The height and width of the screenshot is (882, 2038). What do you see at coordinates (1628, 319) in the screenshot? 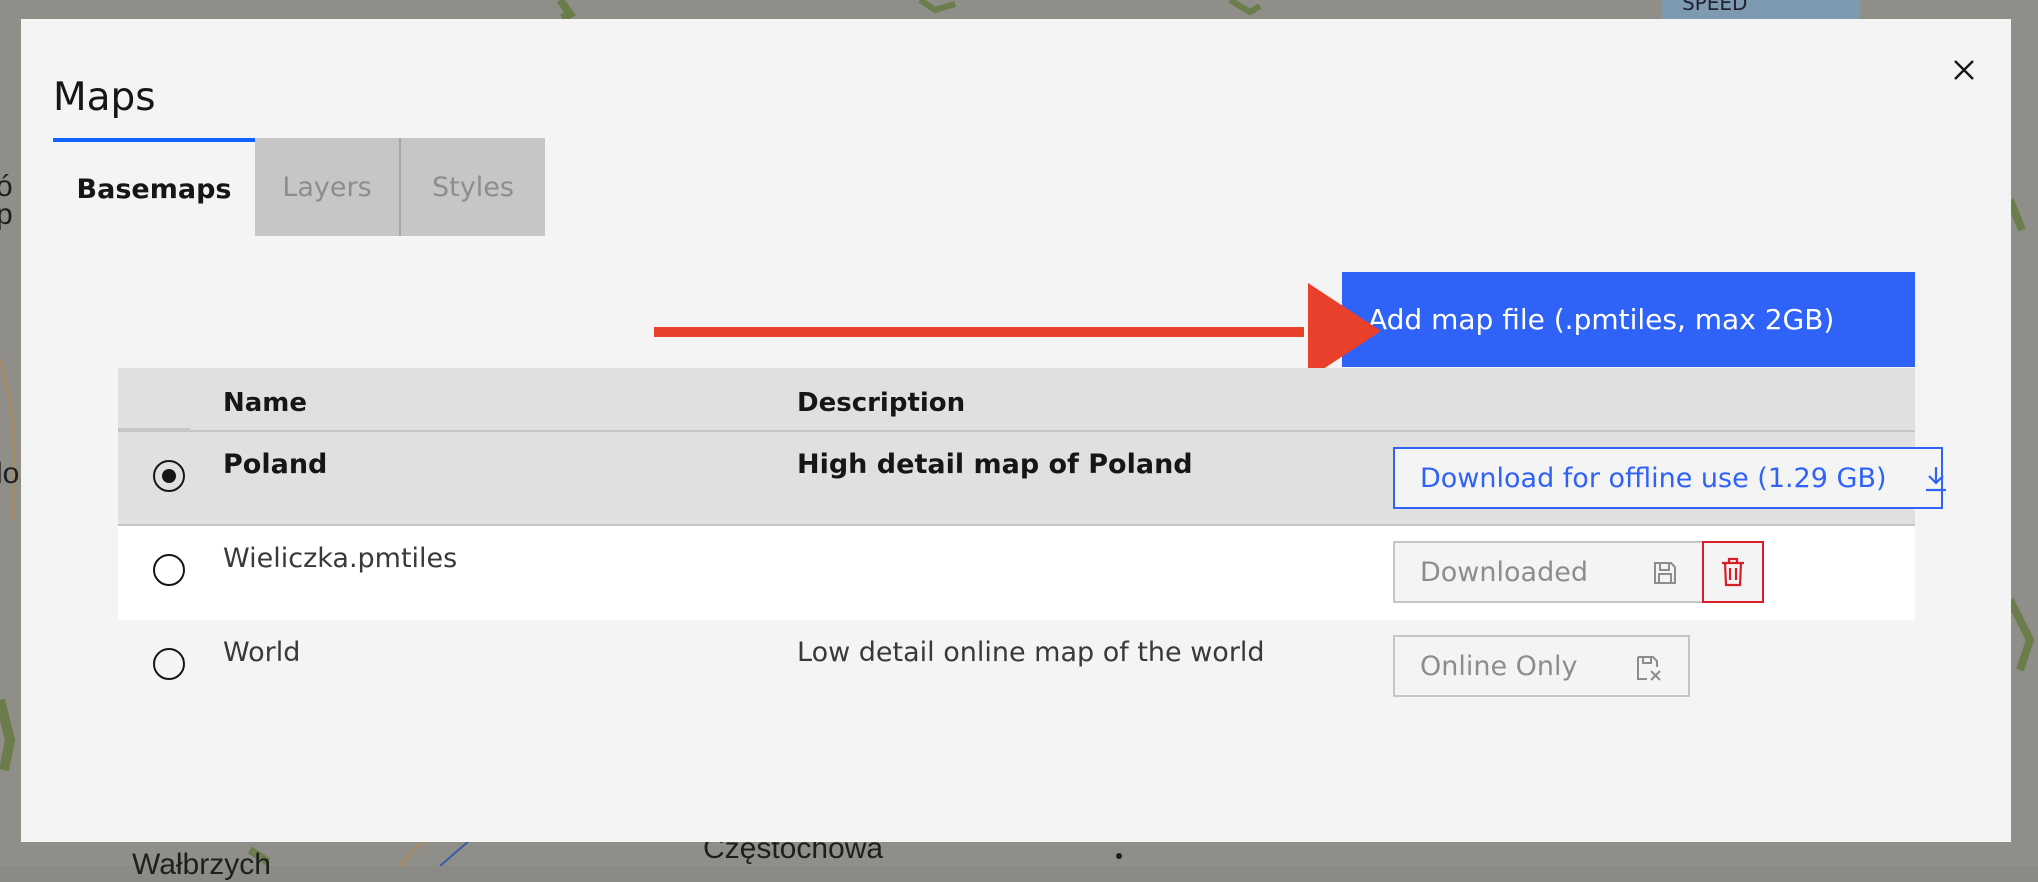
I see `add-map-file-button: Add map file (.pmtiles, max 2GB)` at bounding box center [1628, 319].